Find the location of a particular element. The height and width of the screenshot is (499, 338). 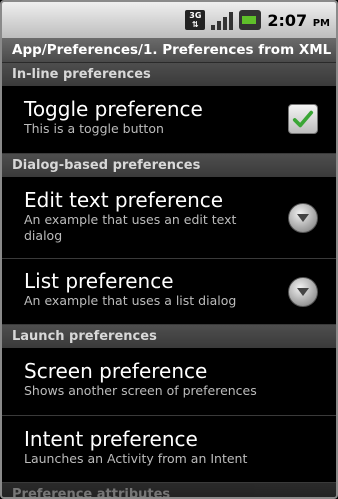

network-3g-icon: 3G ⇅ is located at coordinates (195, 20).